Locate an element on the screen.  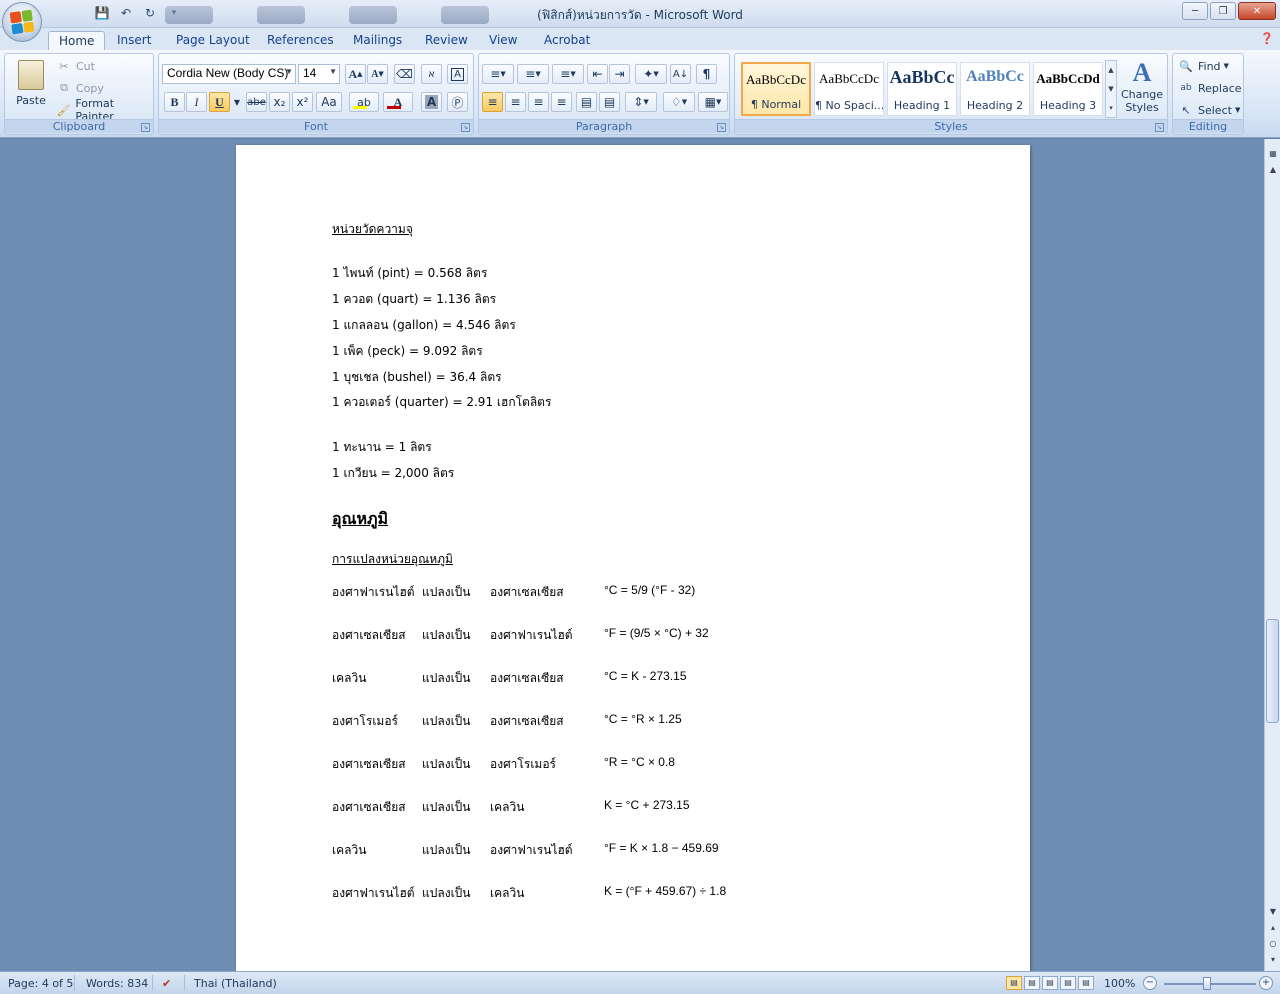
browse-object-icon: ○ is located at coordinates (1273, 944).